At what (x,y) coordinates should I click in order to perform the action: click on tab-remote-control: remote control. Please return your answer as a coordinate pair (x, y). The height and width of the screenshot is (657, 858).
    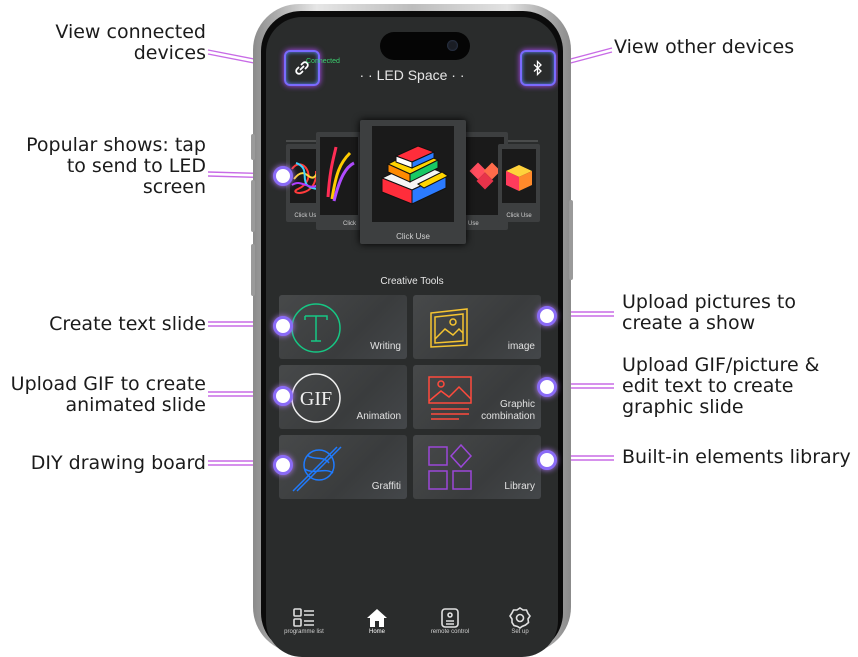
    Looking at the image, I should click on (450, 621).